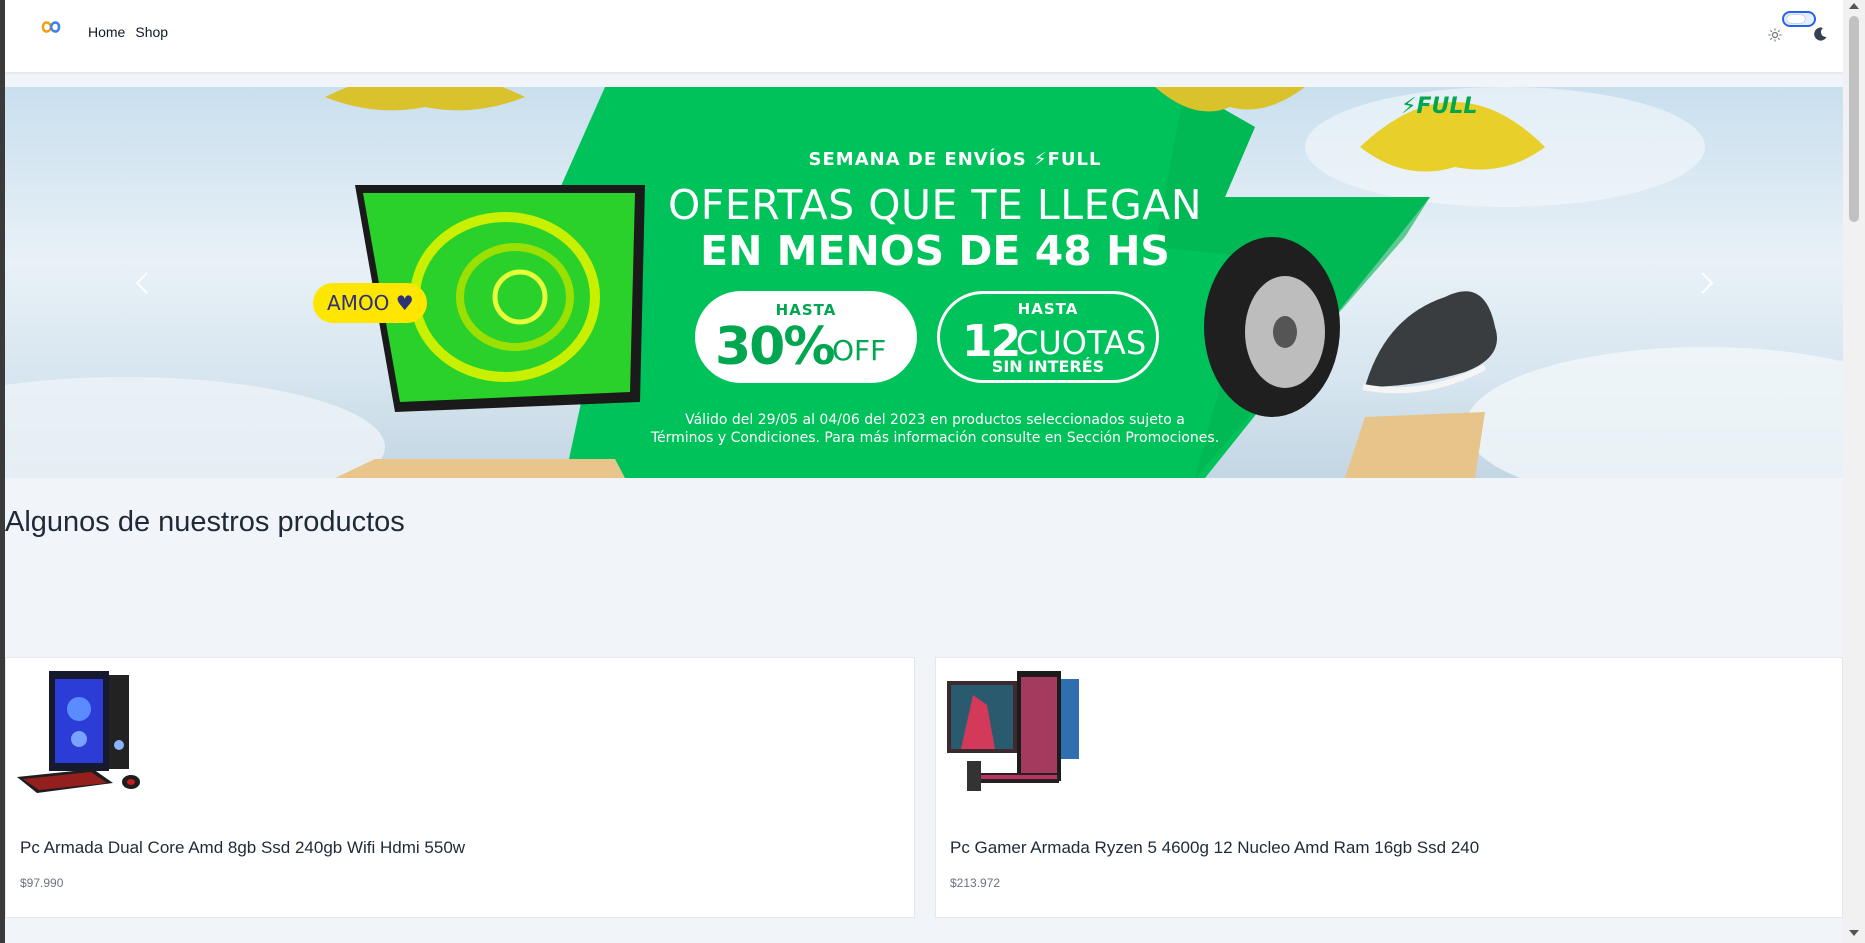 Image resolution: width=1865 pixels, height=943 pixels. I want to click on amoo-badge-text: AMOO, so click(358, 303).